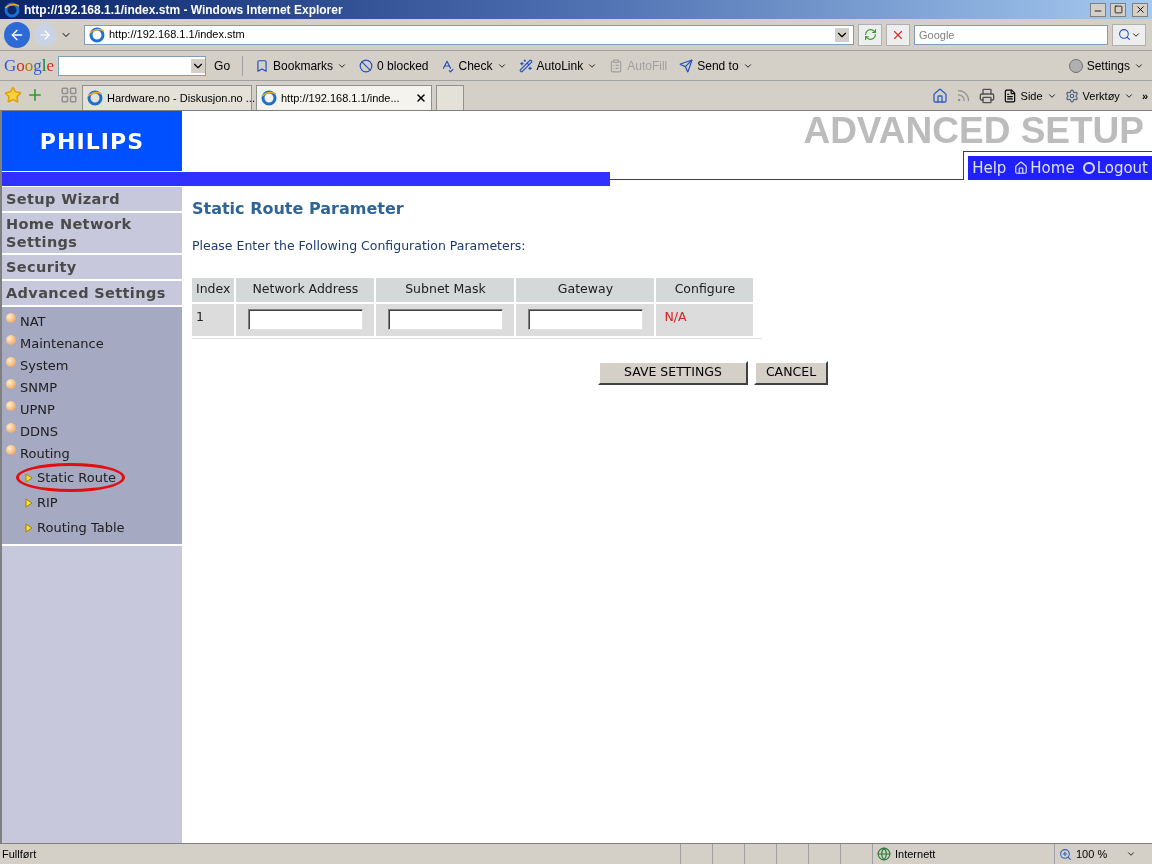 Image resolution: width=1152 pixels, height=864 pixels. What do you see at coordinates (298, 209) in the screenshot?
I see `page-title: Static Route Parameter` at bounding box center [298, 209].